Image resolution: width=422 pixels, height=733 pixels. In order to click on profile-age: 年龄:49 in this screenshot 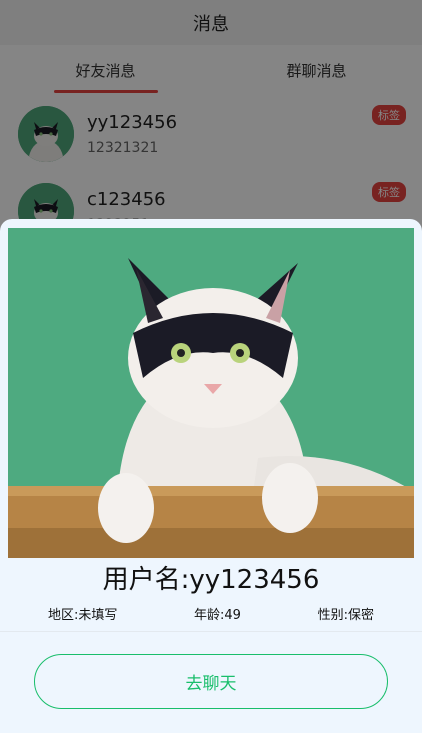, I will do `click(217, 615)`.